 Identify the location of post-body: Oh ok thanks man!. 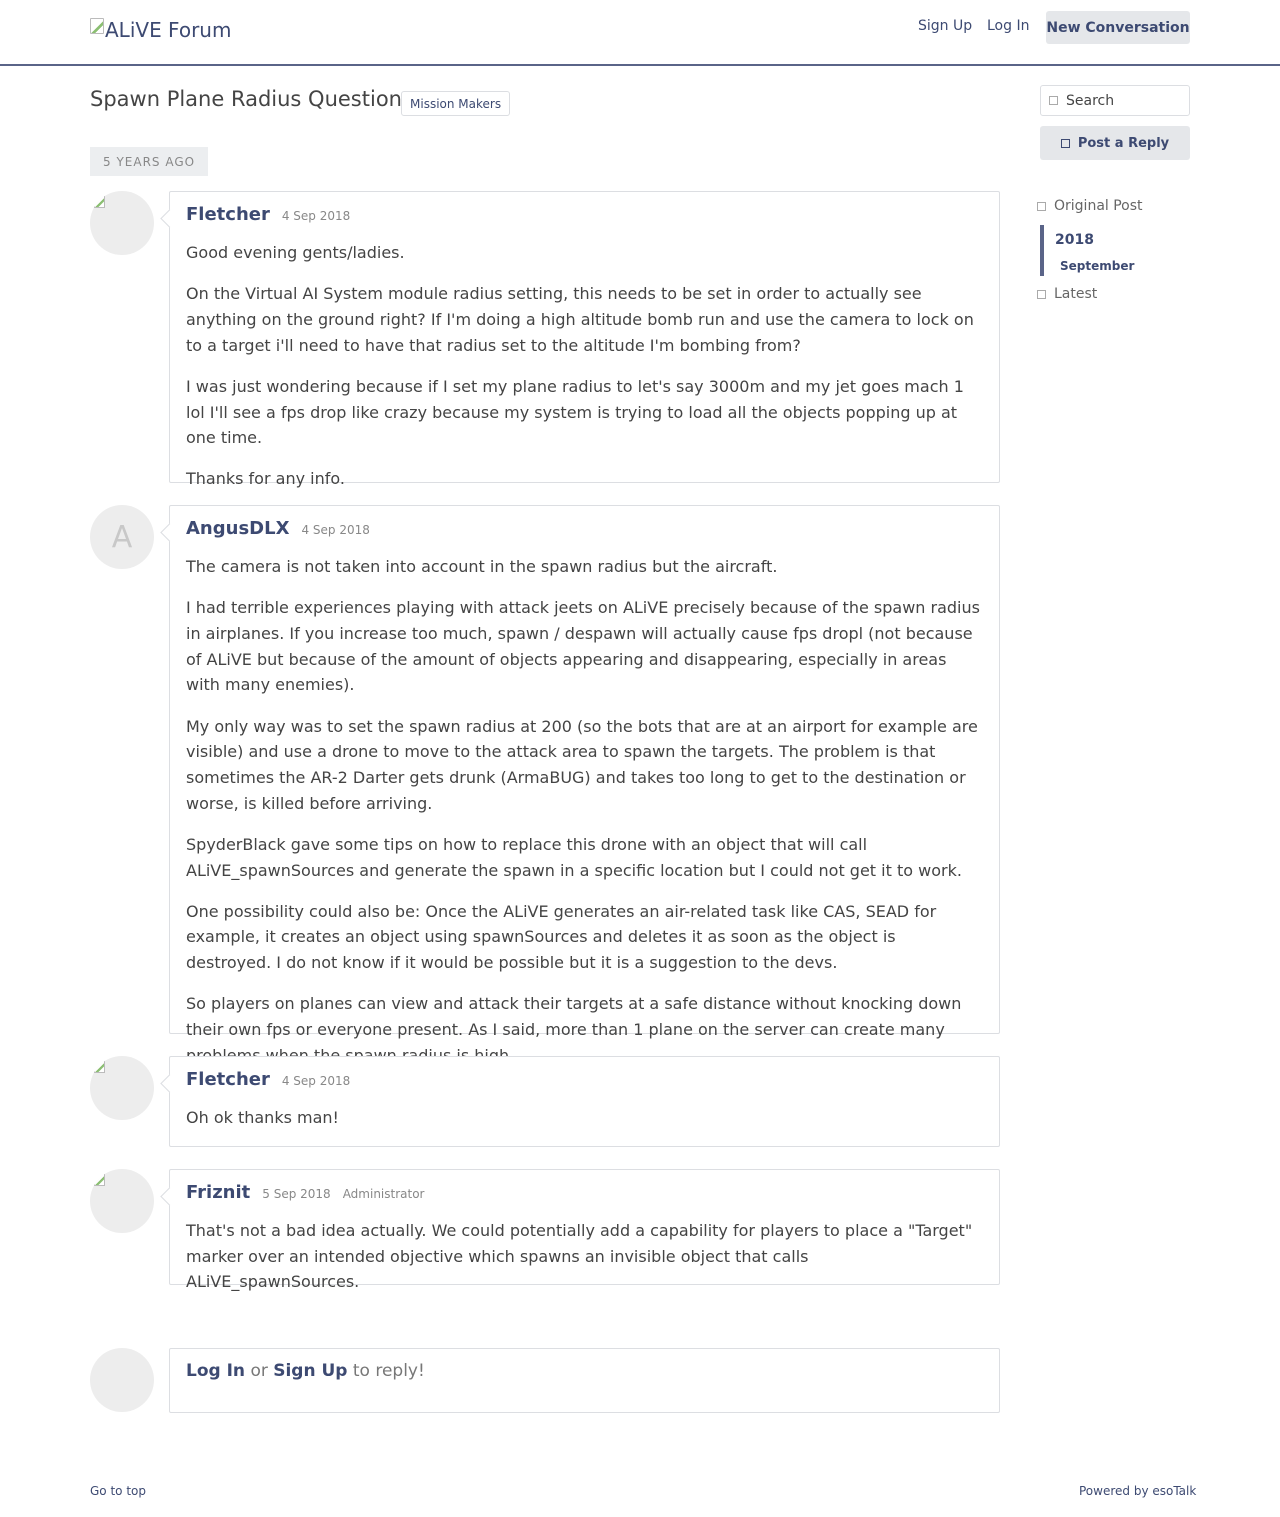
(584, 1118).